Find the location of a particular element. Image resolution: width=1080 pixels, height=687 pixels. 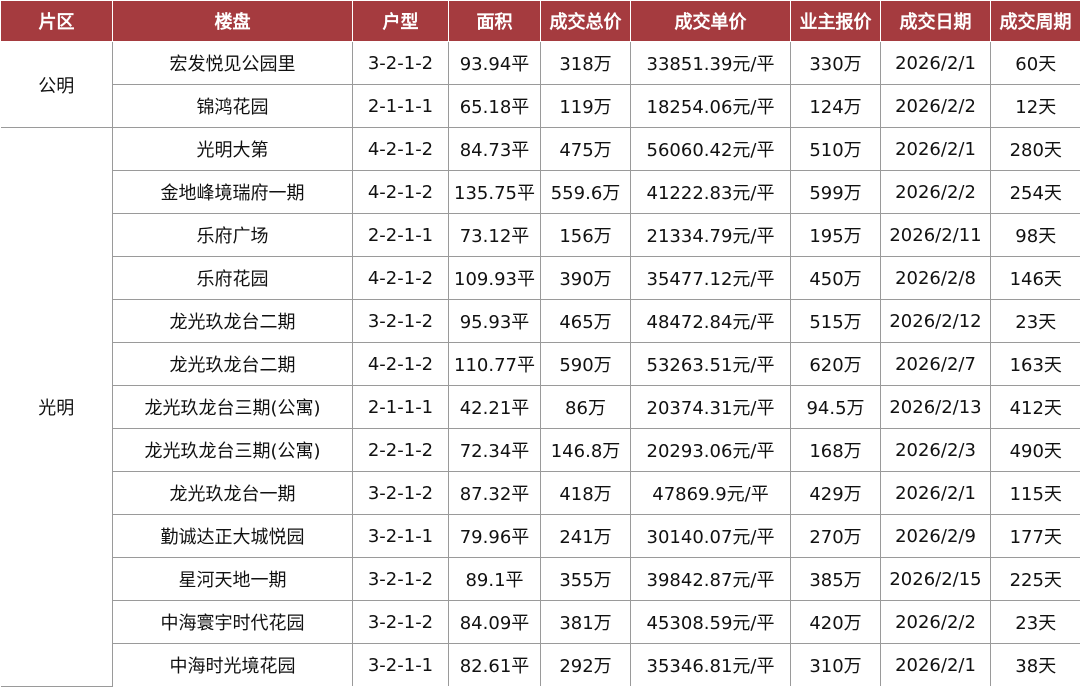

deal-cycle-cell: 38天 is located at coordinates (1035, 665).